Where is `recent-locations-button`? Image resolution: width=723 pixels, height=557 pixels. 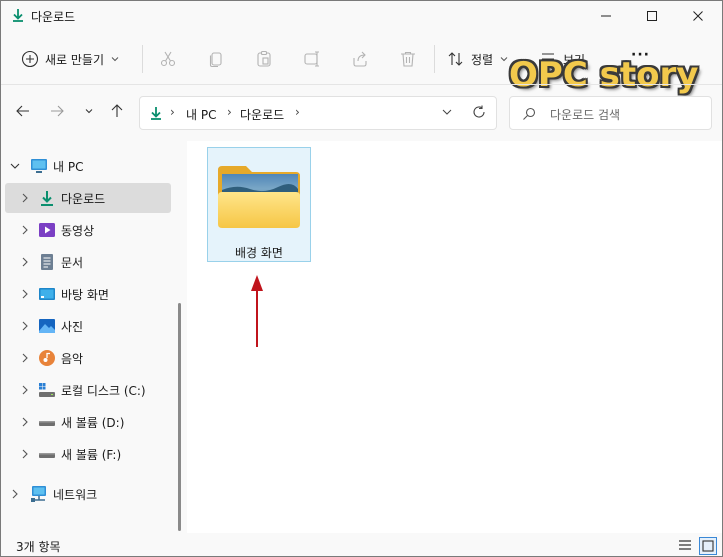 recent-locations-button is located at coordinates (89, 111).